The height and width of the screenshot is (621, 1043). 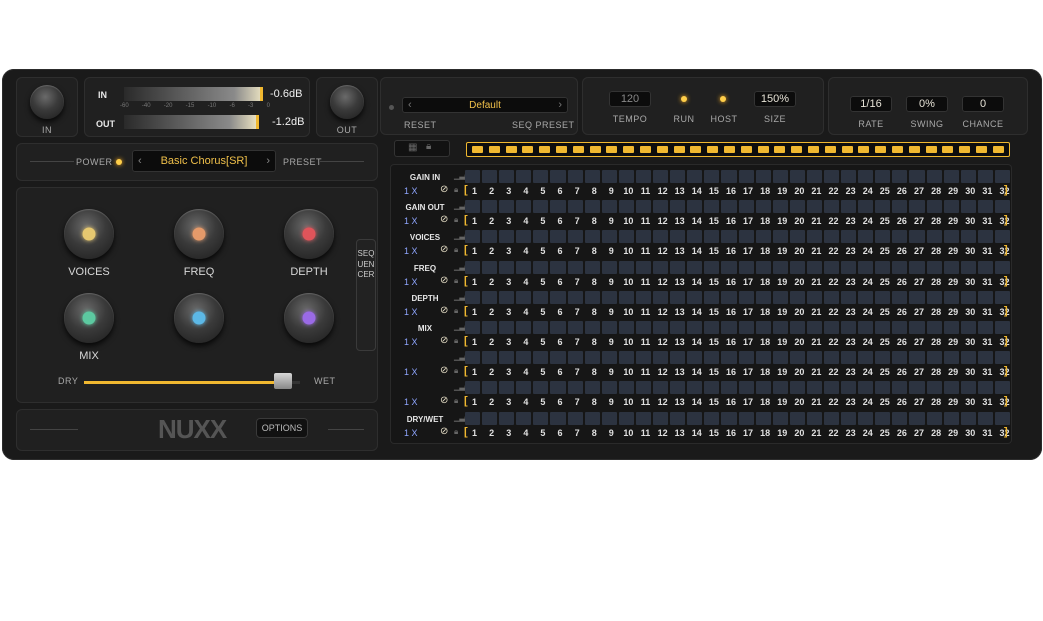 What do you see at coordinates (199, 234) in the screenshot?
I see `param-knob-freq` at bounding box center [199, 234].